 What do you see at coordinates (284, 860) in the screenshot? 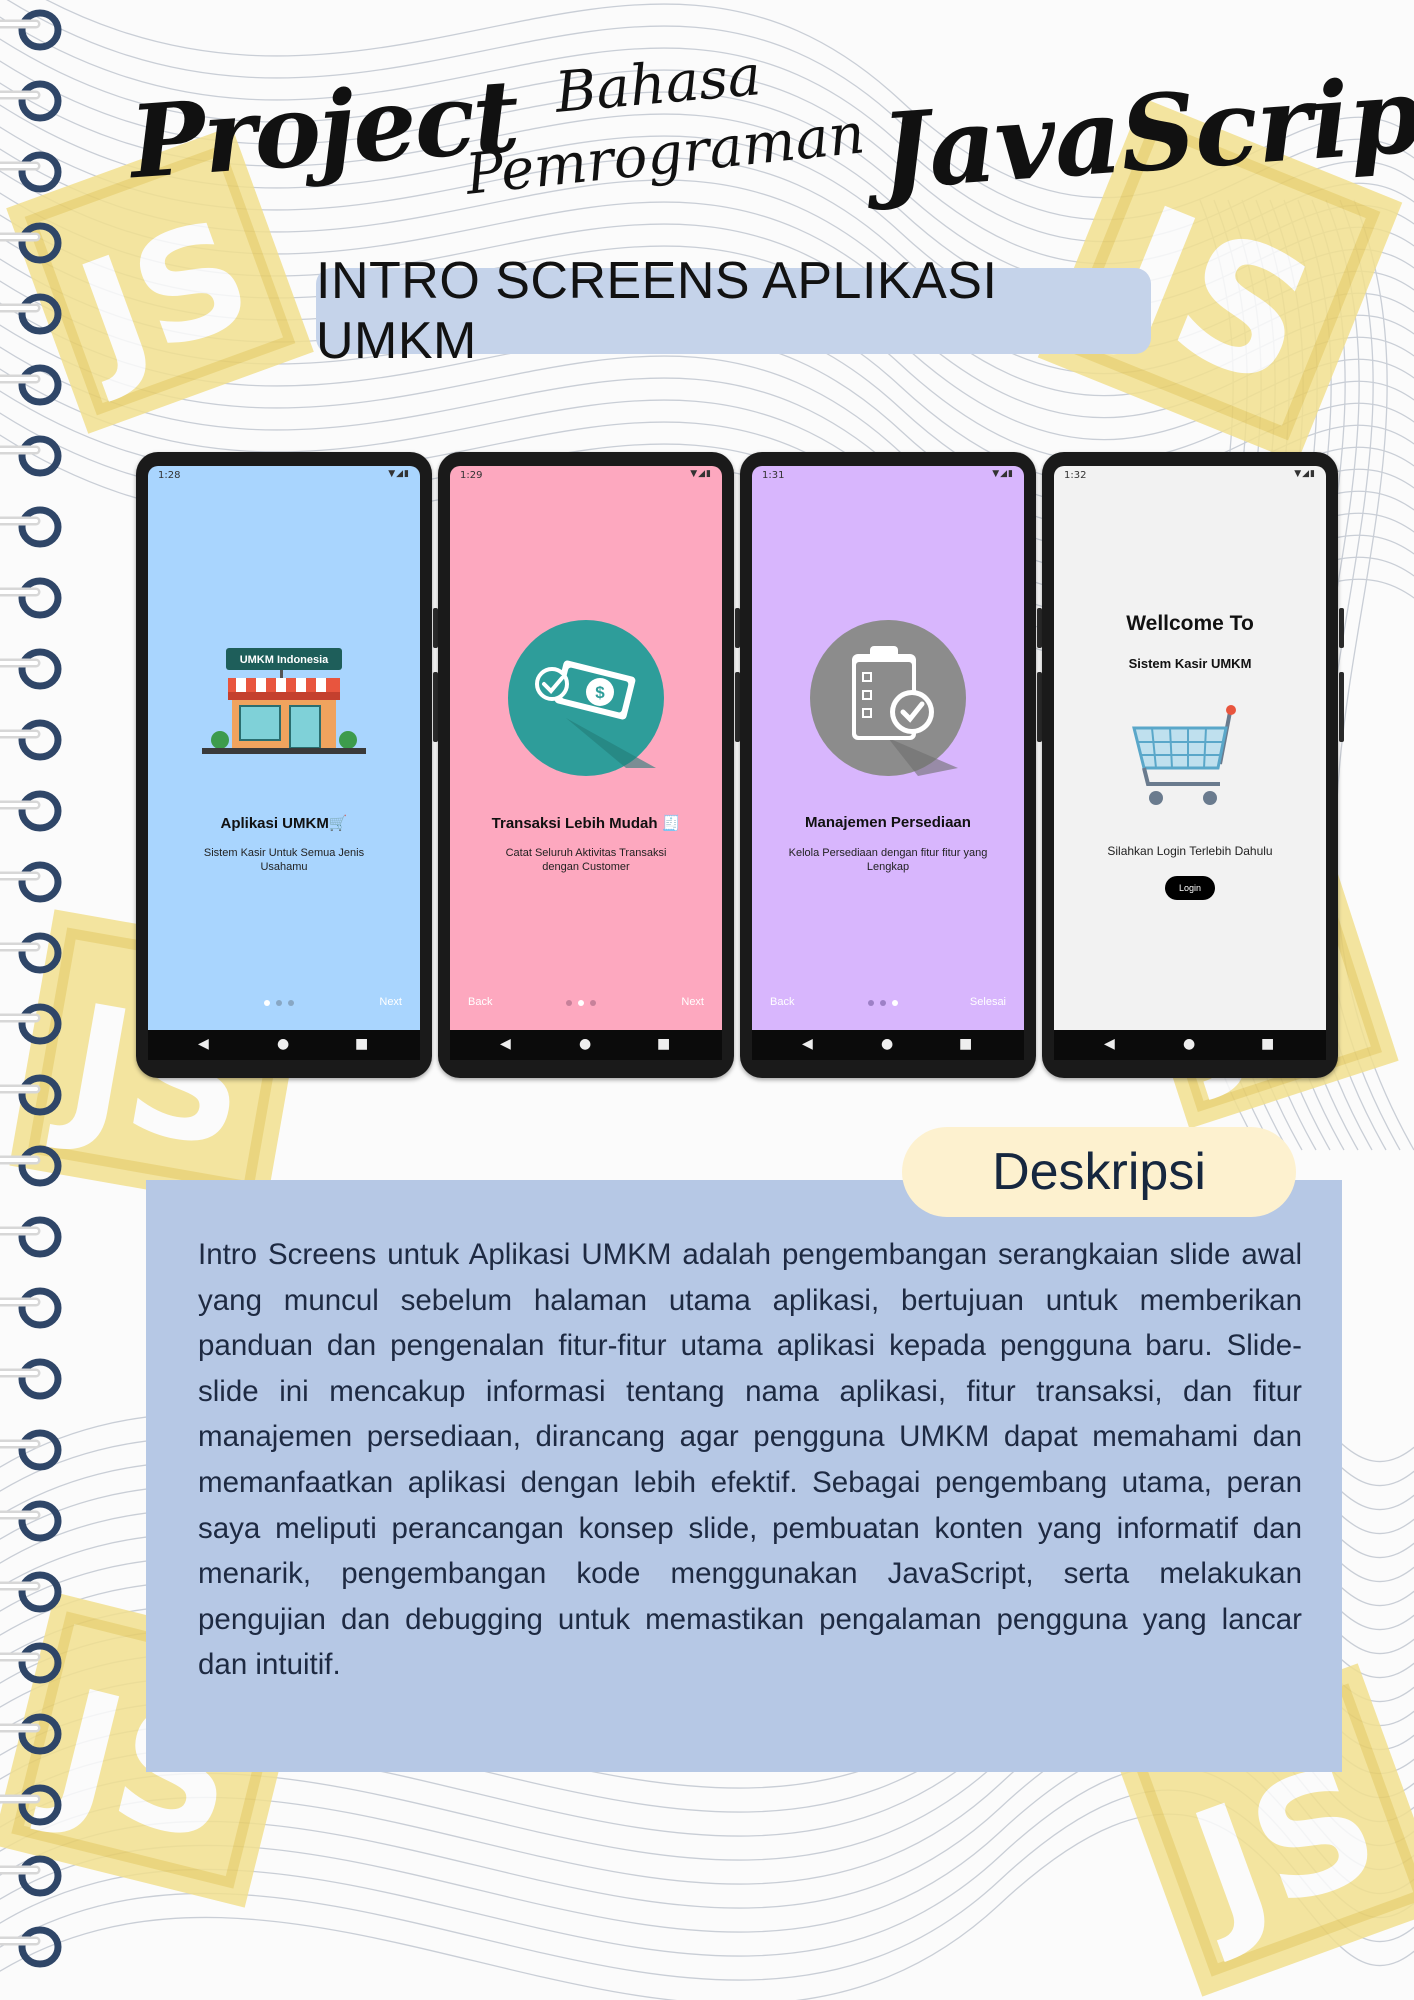
I see `slide-description: Sistem Kasir Untuk Semua Jenis Usahamu` at bounding box center [284, 860].